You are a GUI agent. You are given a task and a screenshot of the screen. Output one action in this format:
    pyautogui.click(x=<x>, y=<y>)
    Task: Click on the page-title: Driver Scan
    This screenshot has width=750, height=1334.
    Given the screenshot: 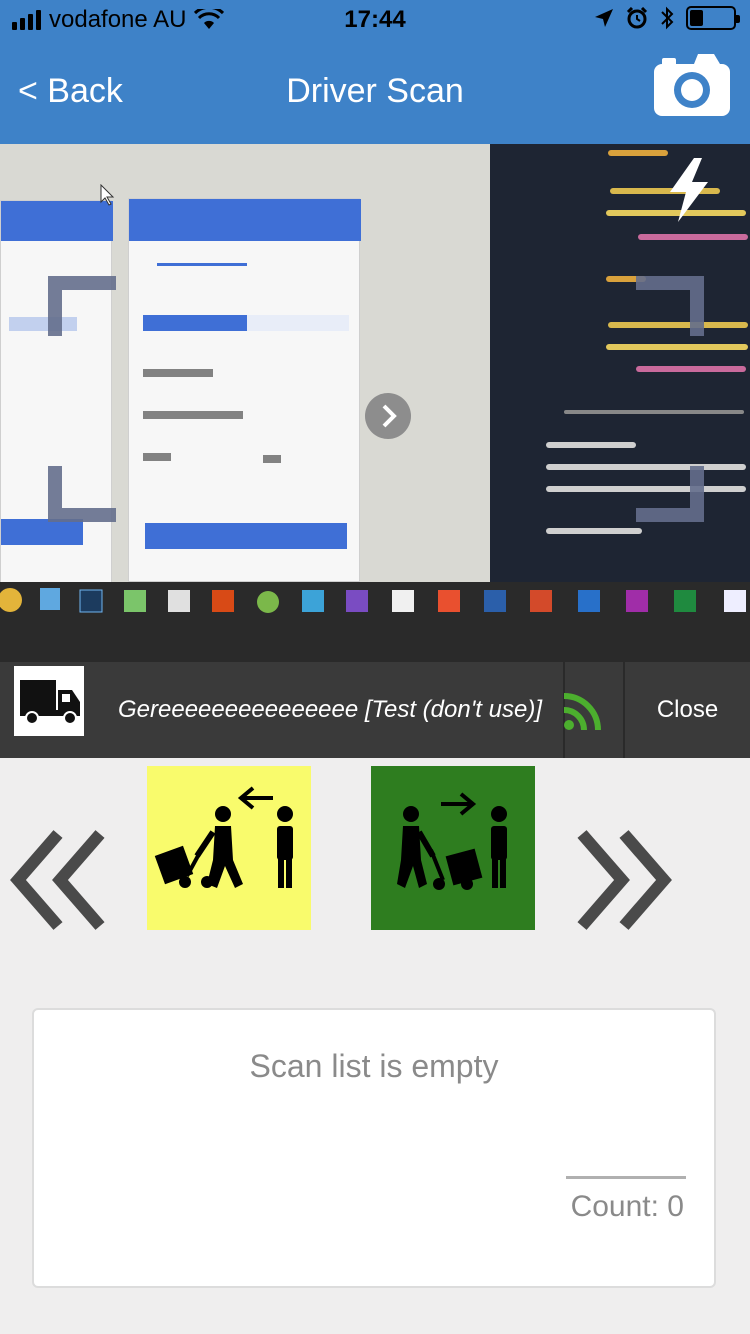 What is the action you would take?
    pyautogui.click(x=375, y=91)
    